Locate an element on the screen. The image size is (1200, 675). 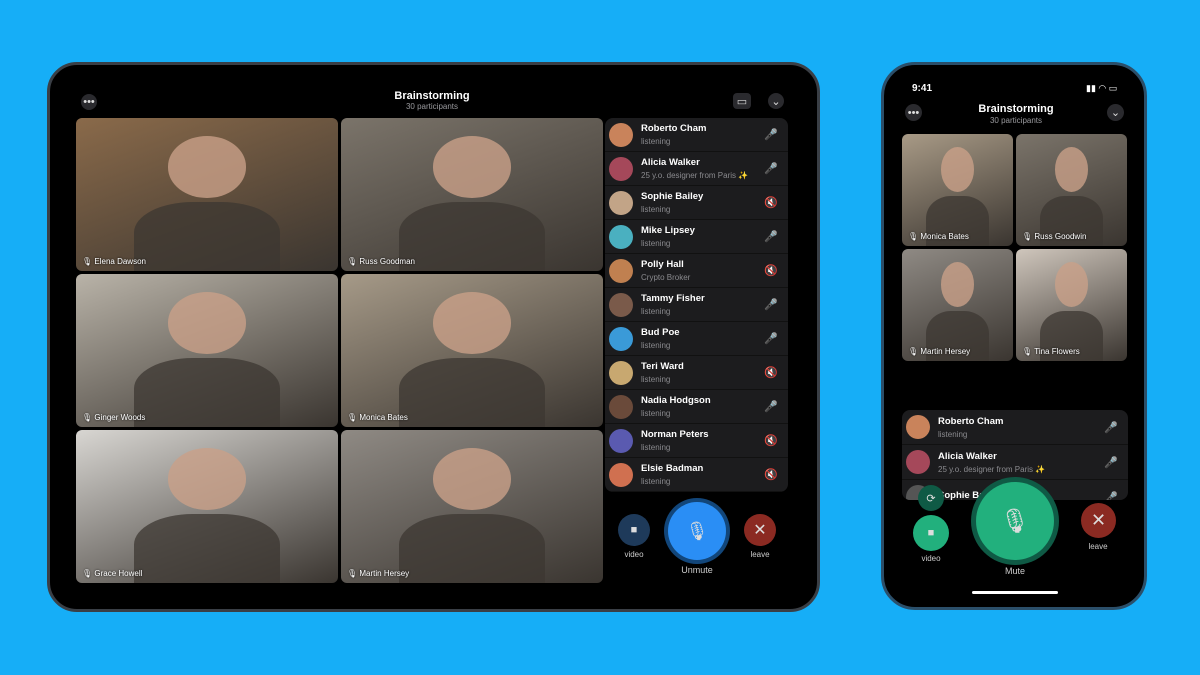
leave-label: leave is located at coordinates (760, 554).